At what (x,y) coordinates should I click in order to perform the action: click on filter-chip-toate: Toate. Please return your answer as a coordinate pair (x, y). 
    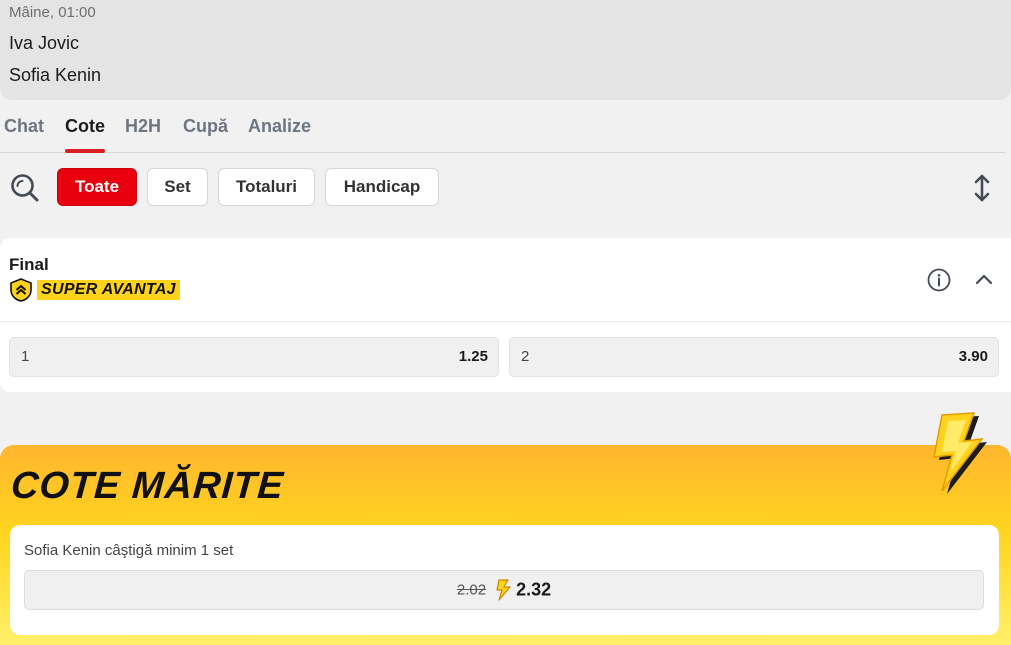
    Looking at the image, I should click on (97, 187).